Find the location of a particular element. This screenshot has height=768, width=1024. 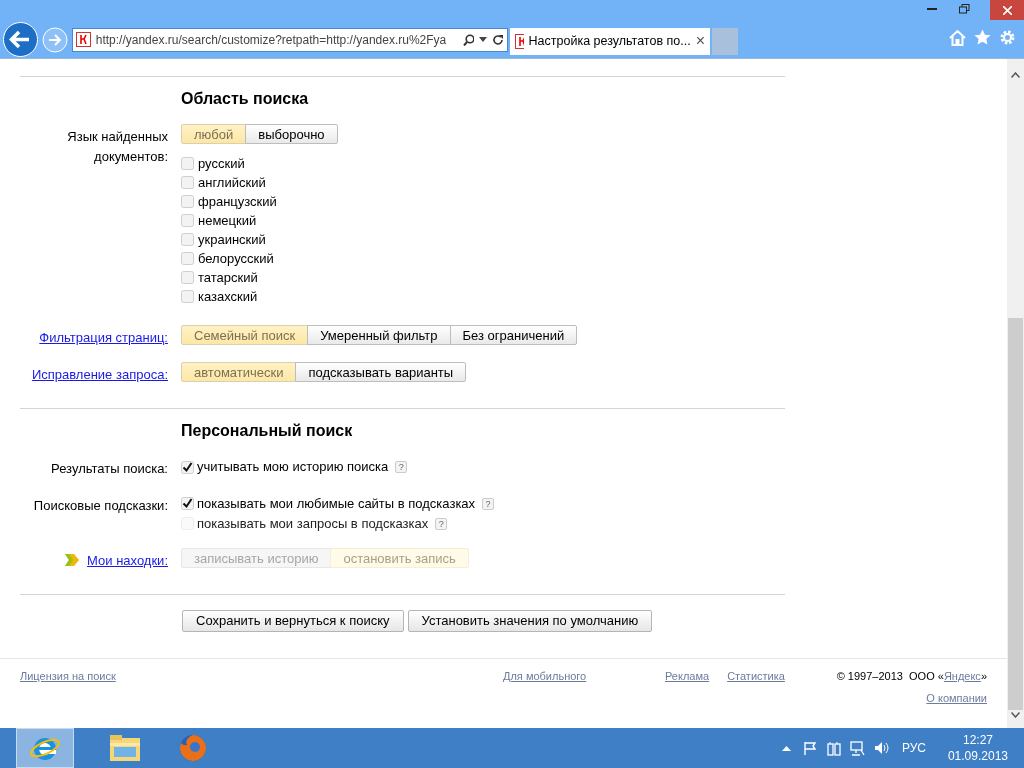

restore-icon is located at coordinates (964, 9).